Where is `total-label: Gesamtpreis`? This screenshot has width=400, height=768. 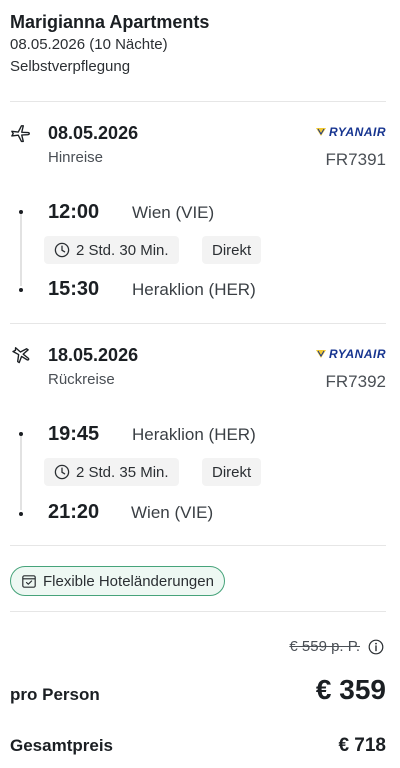 total-label: Gesamtpreis is located at coordinates (61, 745).